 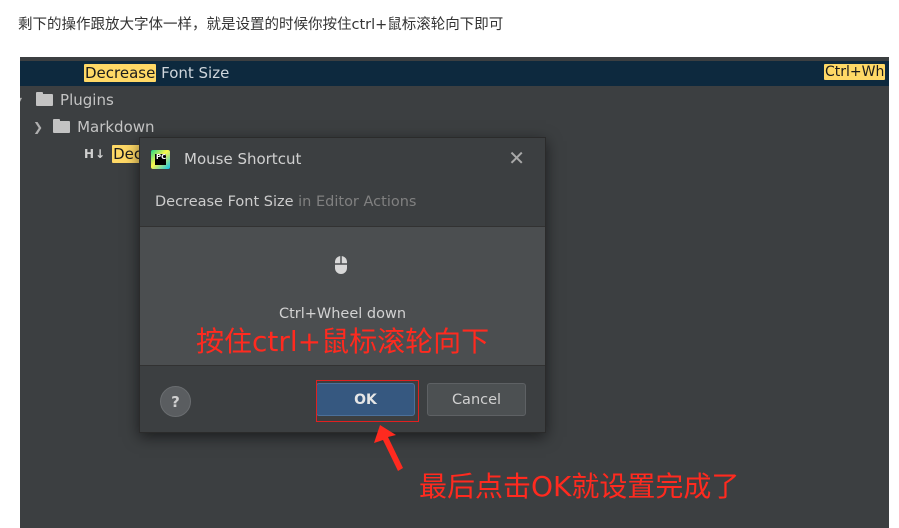 What do you see at coordinates (87, 100) in the screenshot?
I see `tree-item-label: Plugins` at bounding box center [87, 100].